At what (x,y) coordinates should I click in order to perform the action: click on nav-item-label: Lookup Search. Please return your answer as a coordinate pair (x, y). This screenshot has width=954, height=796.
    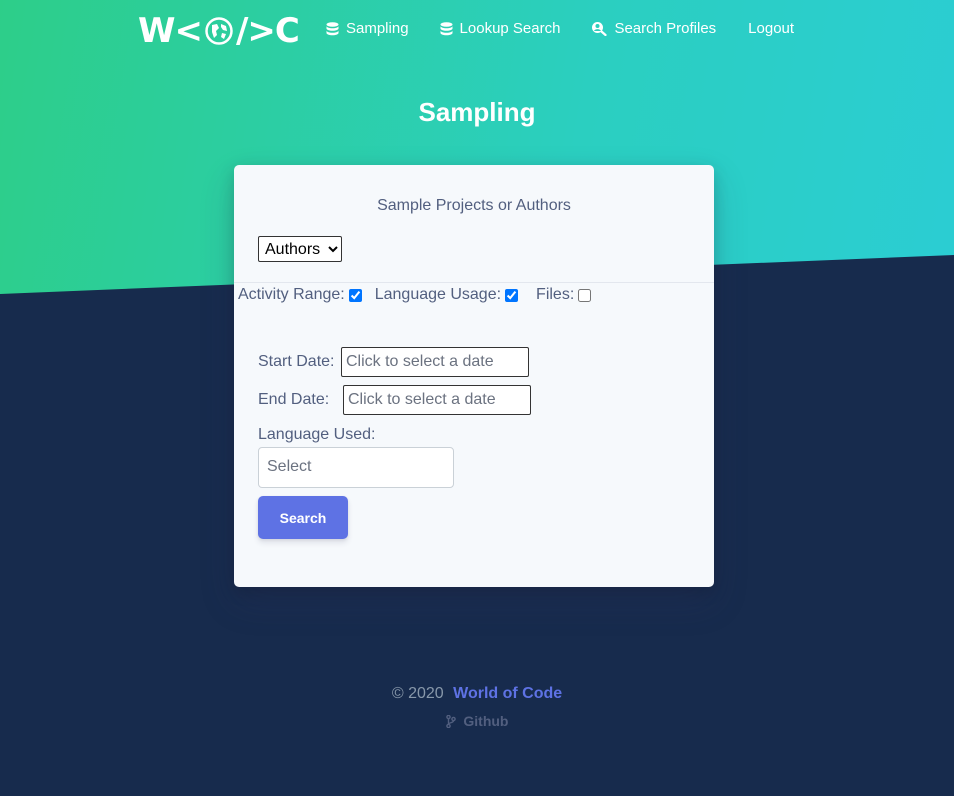
    Looking at the image, I should click on (510, 28).